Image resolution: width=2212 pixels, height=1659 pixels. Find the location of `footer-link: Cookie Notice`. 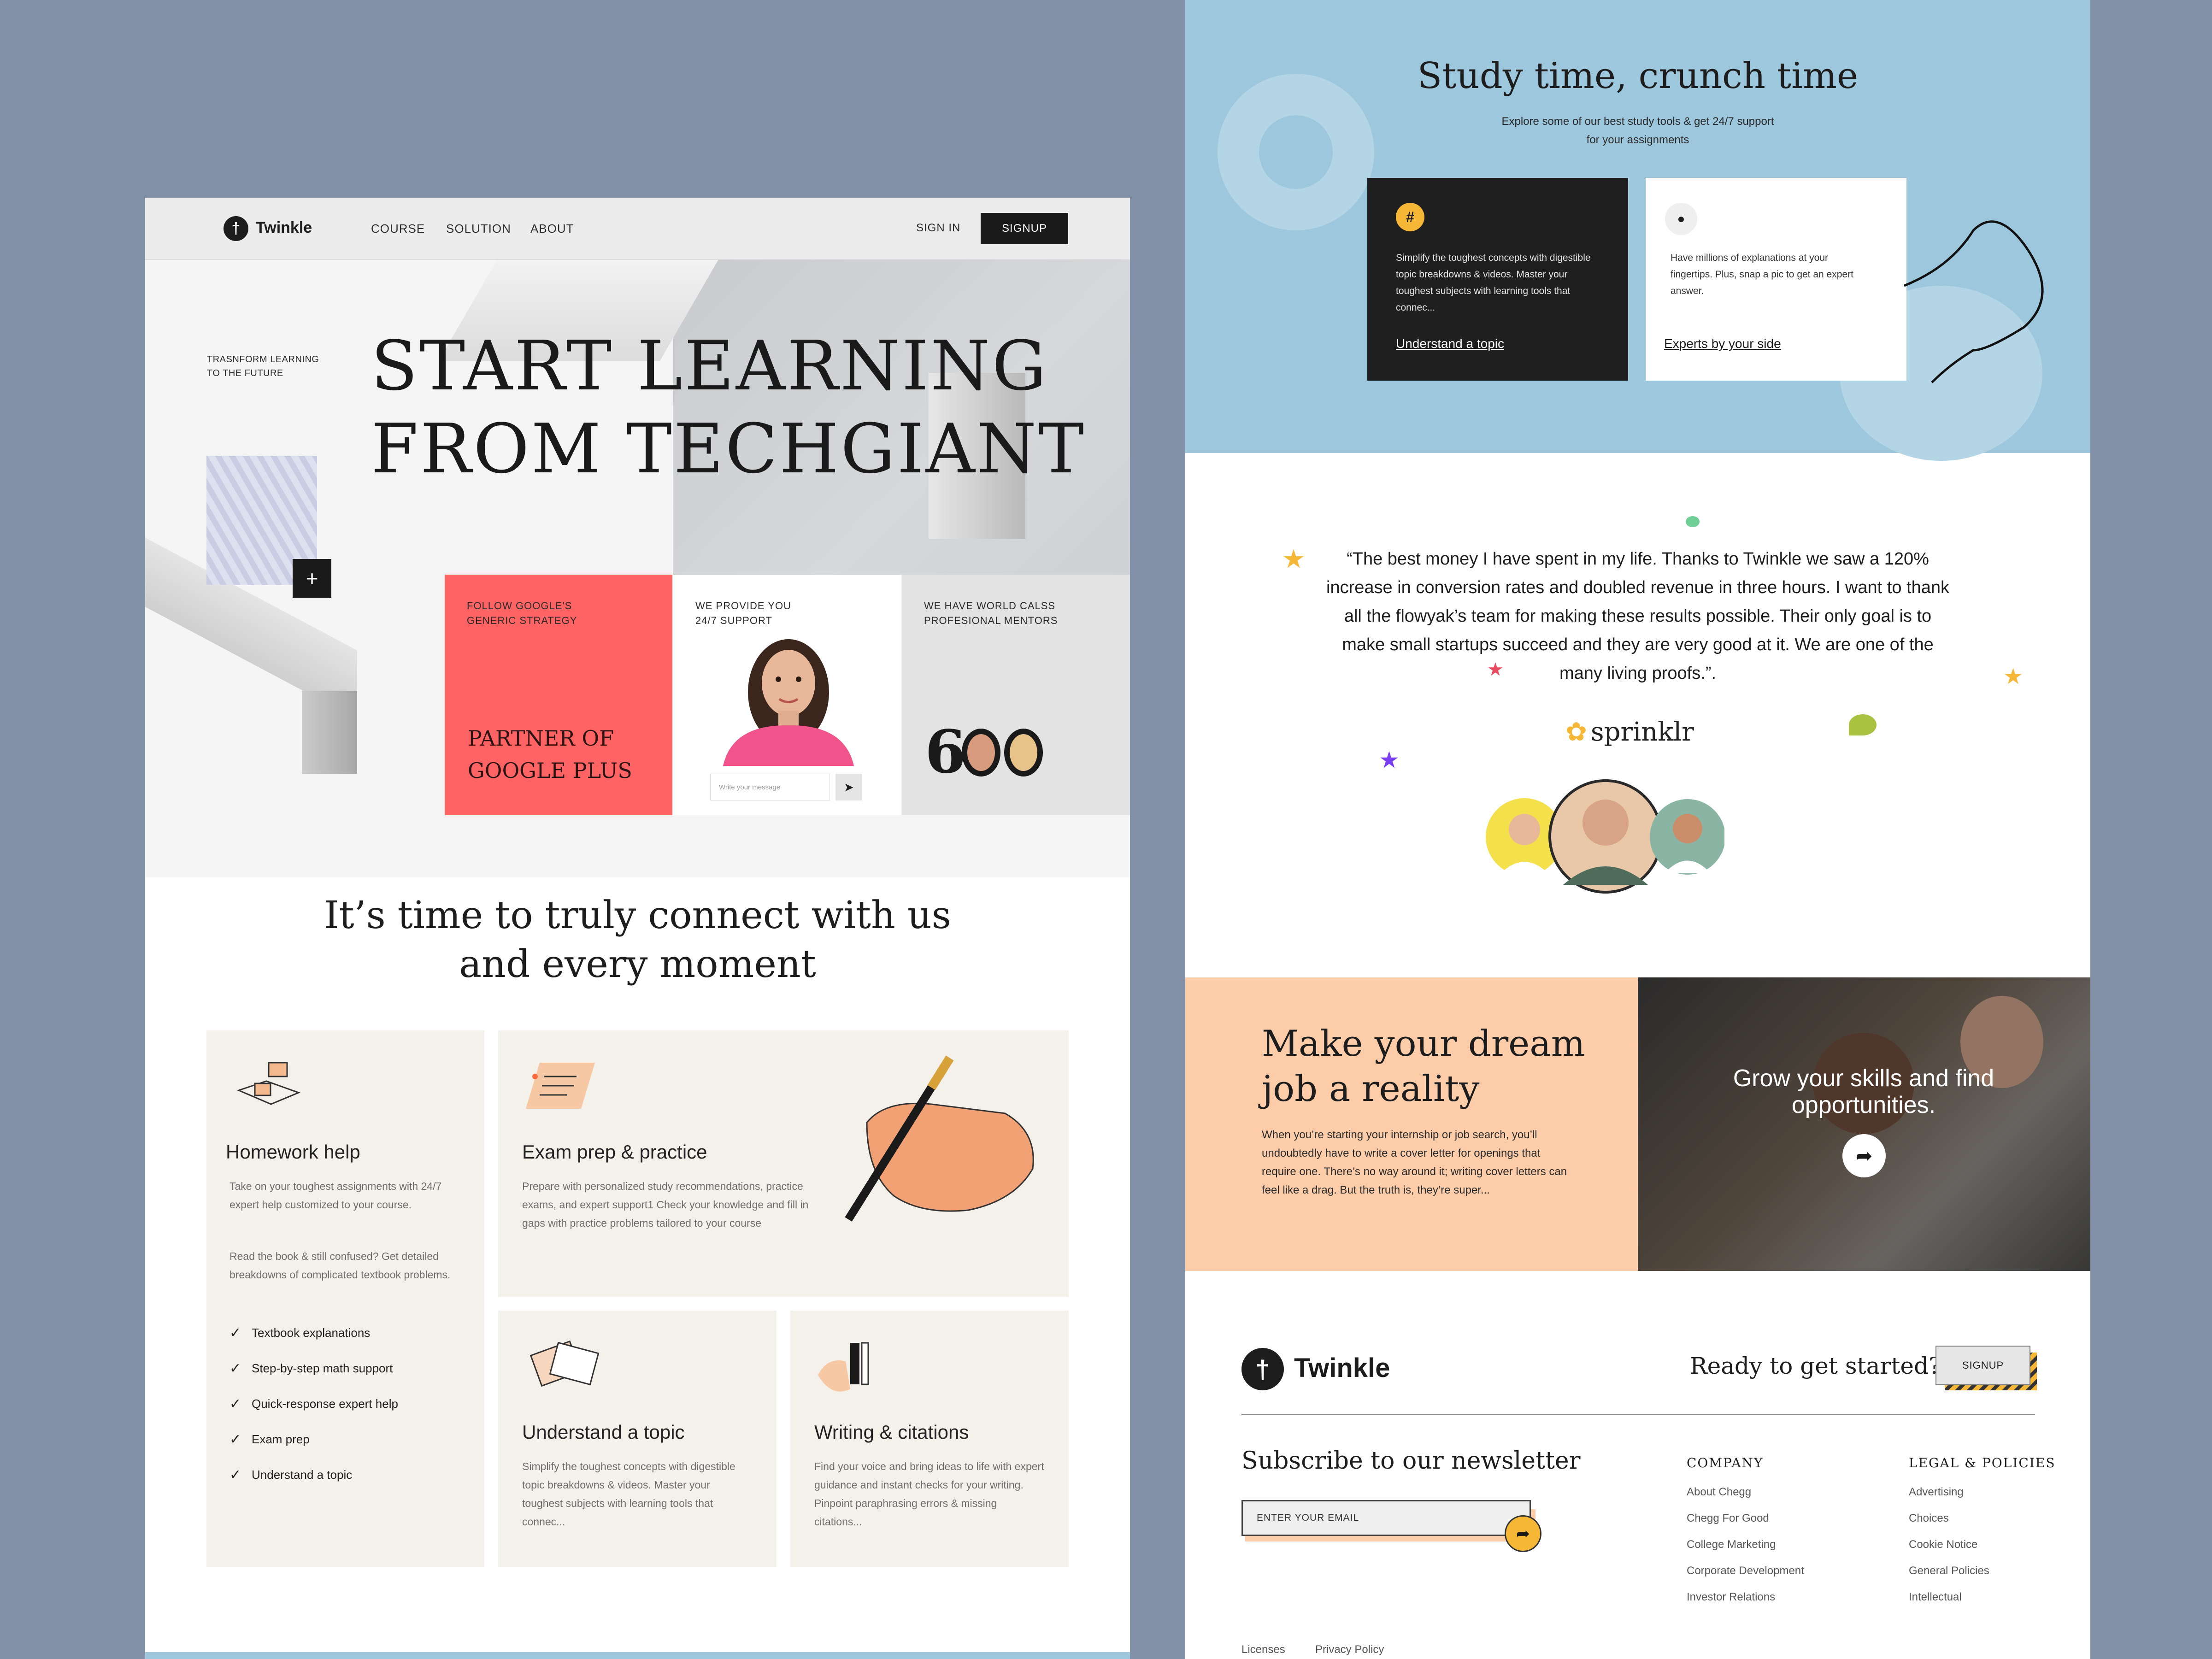

footer-link: Cookie Notice is located at coordinates (1982, 1544).